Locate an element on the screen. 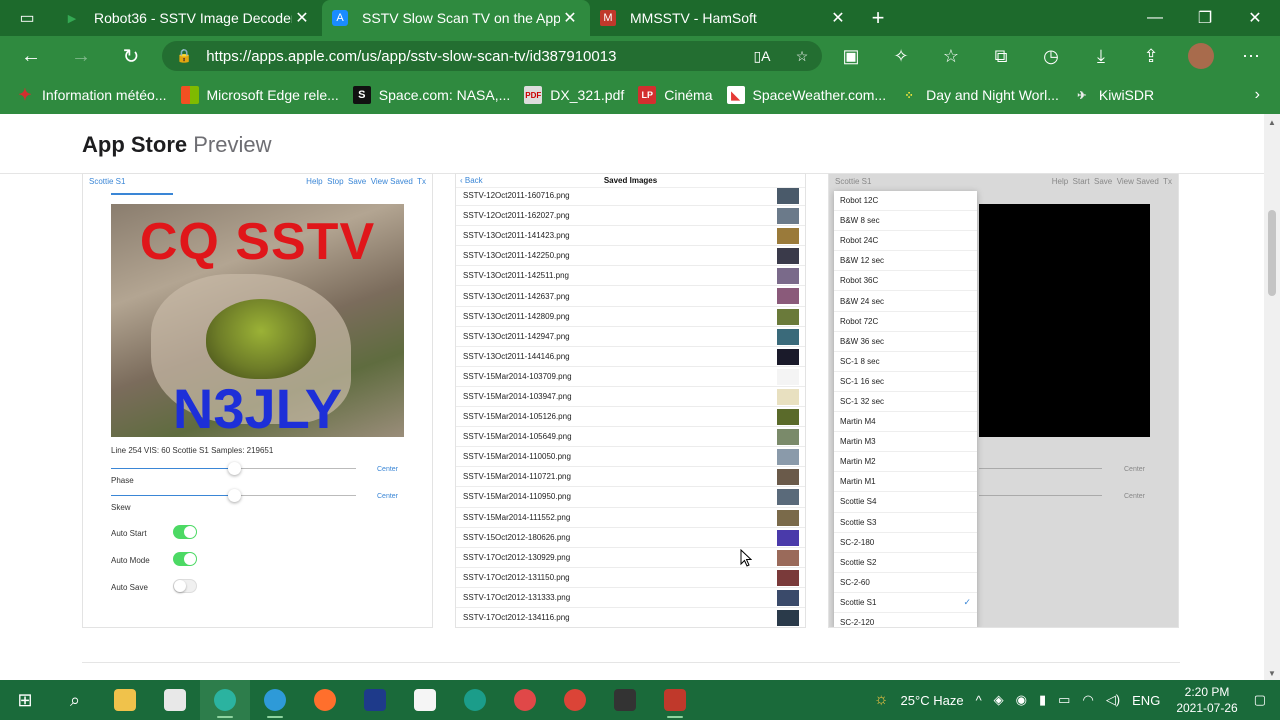 This screenshot has width=1280, height=720. clock: 2:20 PM 2021-07-26 is located at coordinates (1206, 700).